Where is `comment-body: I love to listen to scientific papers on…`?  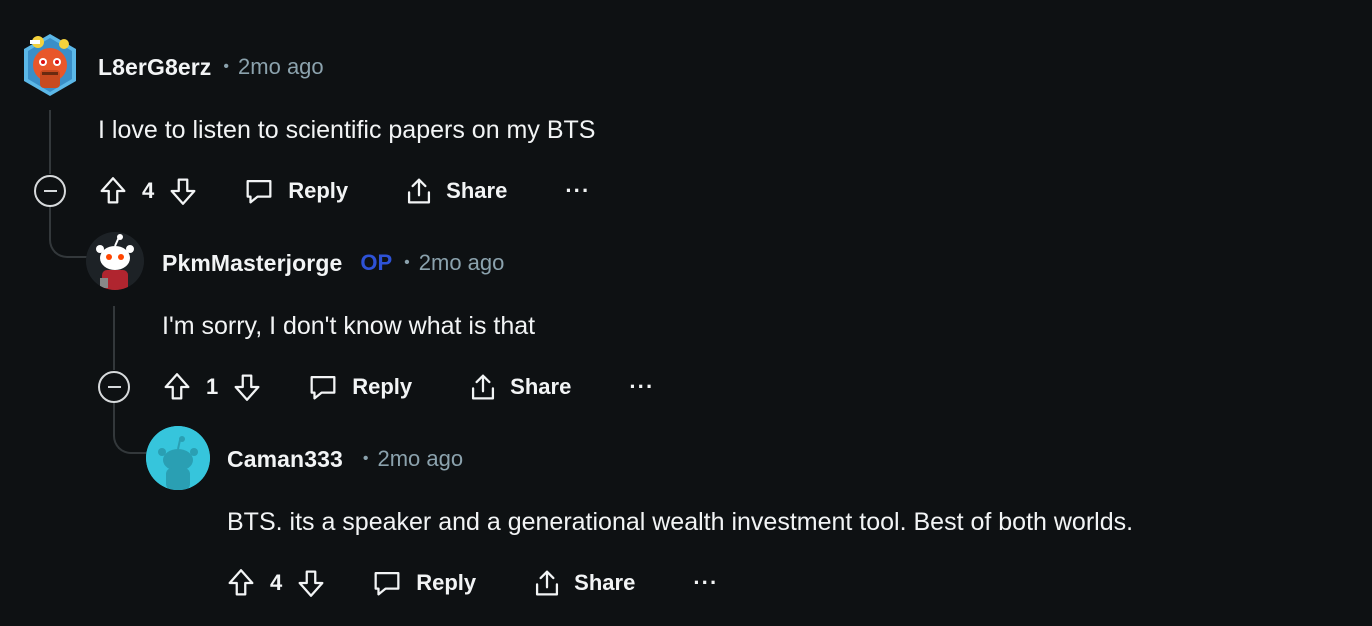 comment-body: I love to listen to scientific papers on… is located at coordinates (347, 130).